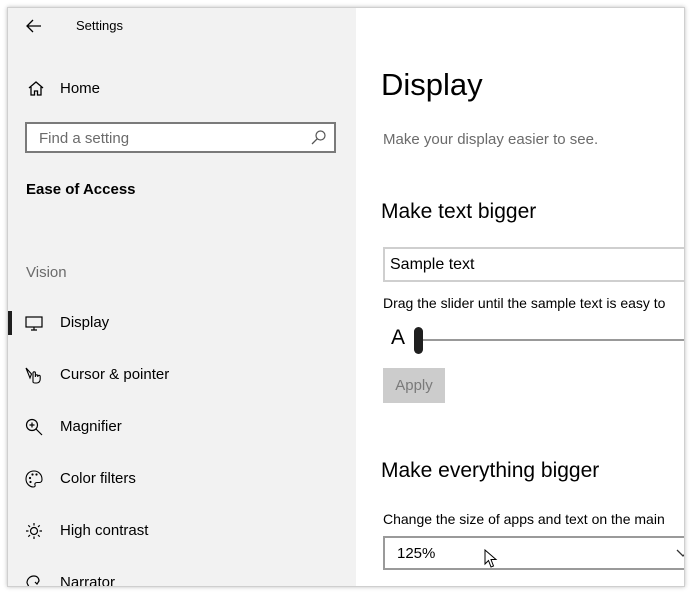 The height and width of the screenshot is (592, 690). Describe the element at coordinates (182, 26) in the screenshot. I see `title-bar: Settings` at that location.